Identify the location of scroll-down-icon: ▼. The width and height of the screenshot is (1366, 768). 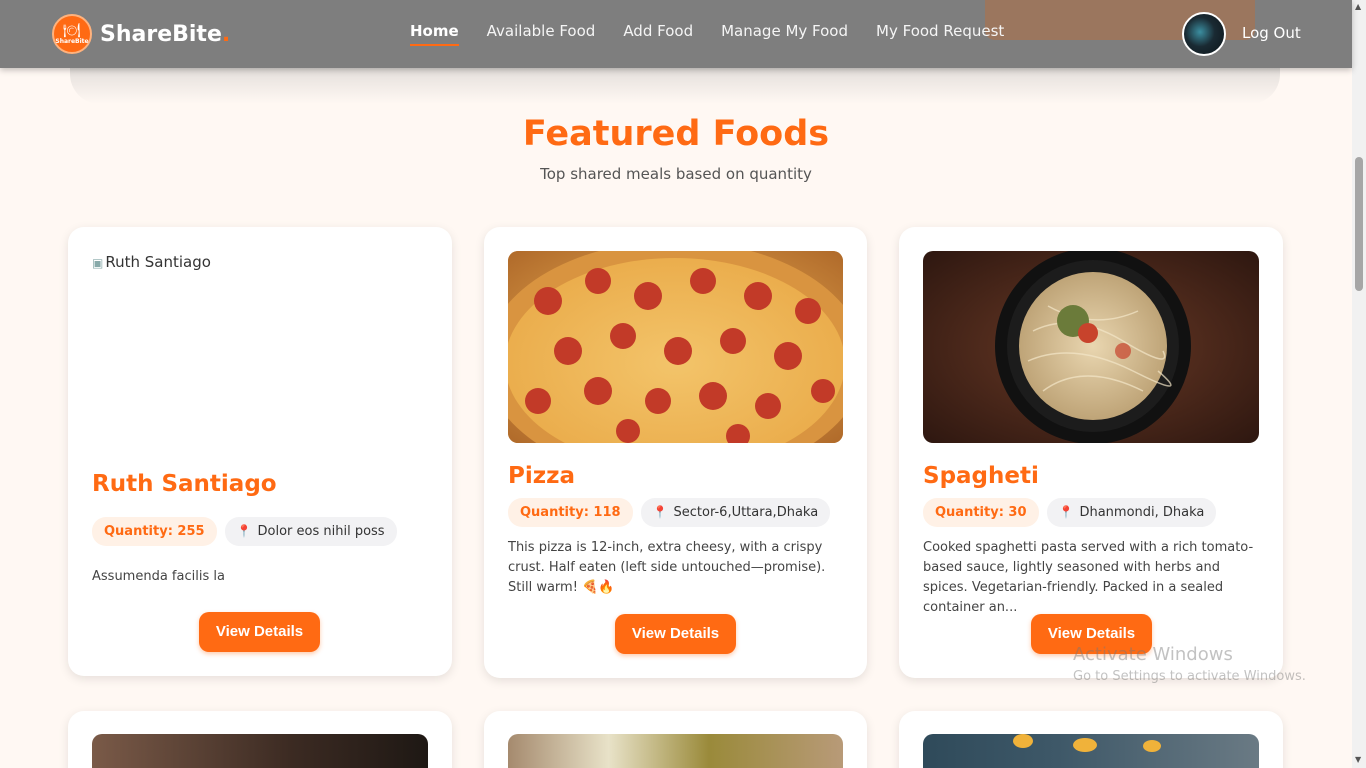
(1359, 760).